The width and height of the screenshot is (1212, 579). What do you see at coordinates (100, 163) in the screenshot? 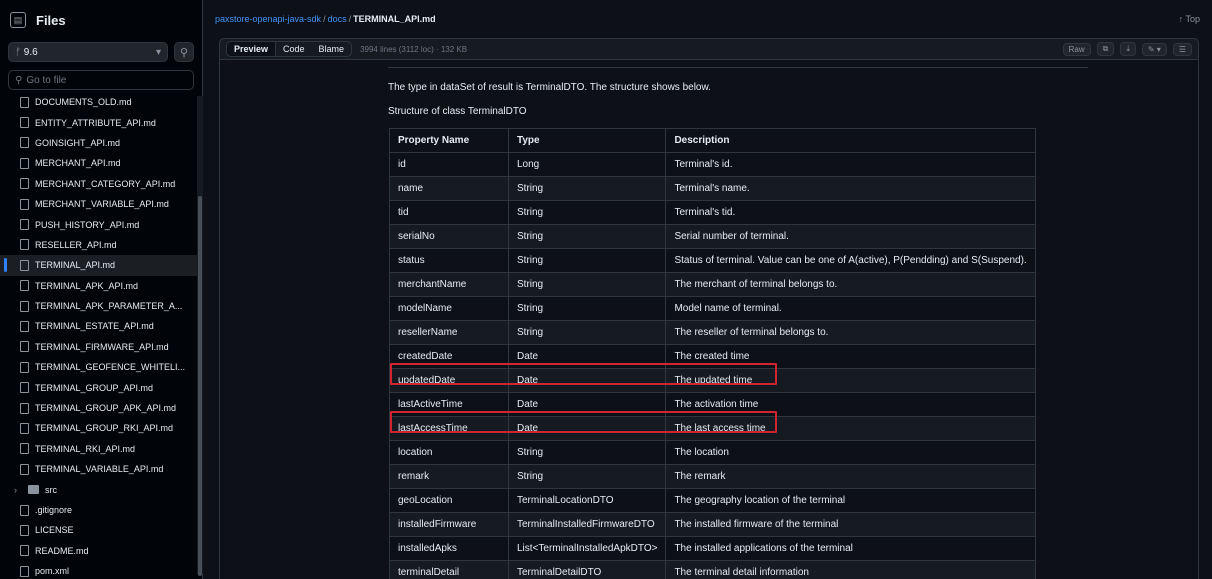
I see `sidebar-file-item: MERCHANT_API.md` at bounding box center [100, 163].